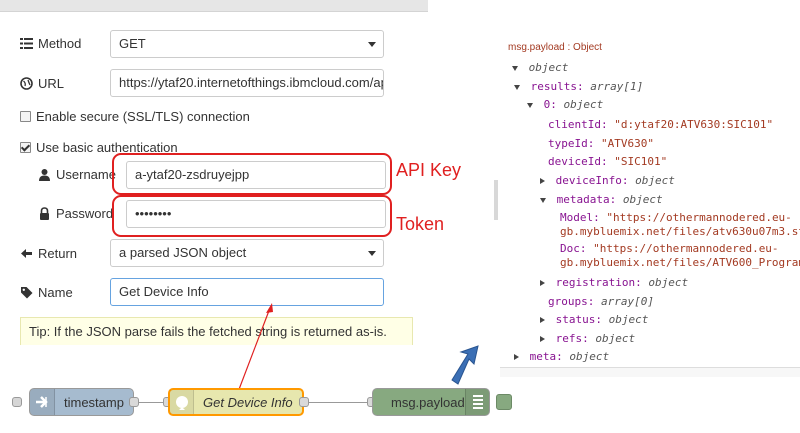  What do you see at coordinates (668, 282) in the screenshot?
I see `tree-registration-type: object` at bounding box center [668, 282].